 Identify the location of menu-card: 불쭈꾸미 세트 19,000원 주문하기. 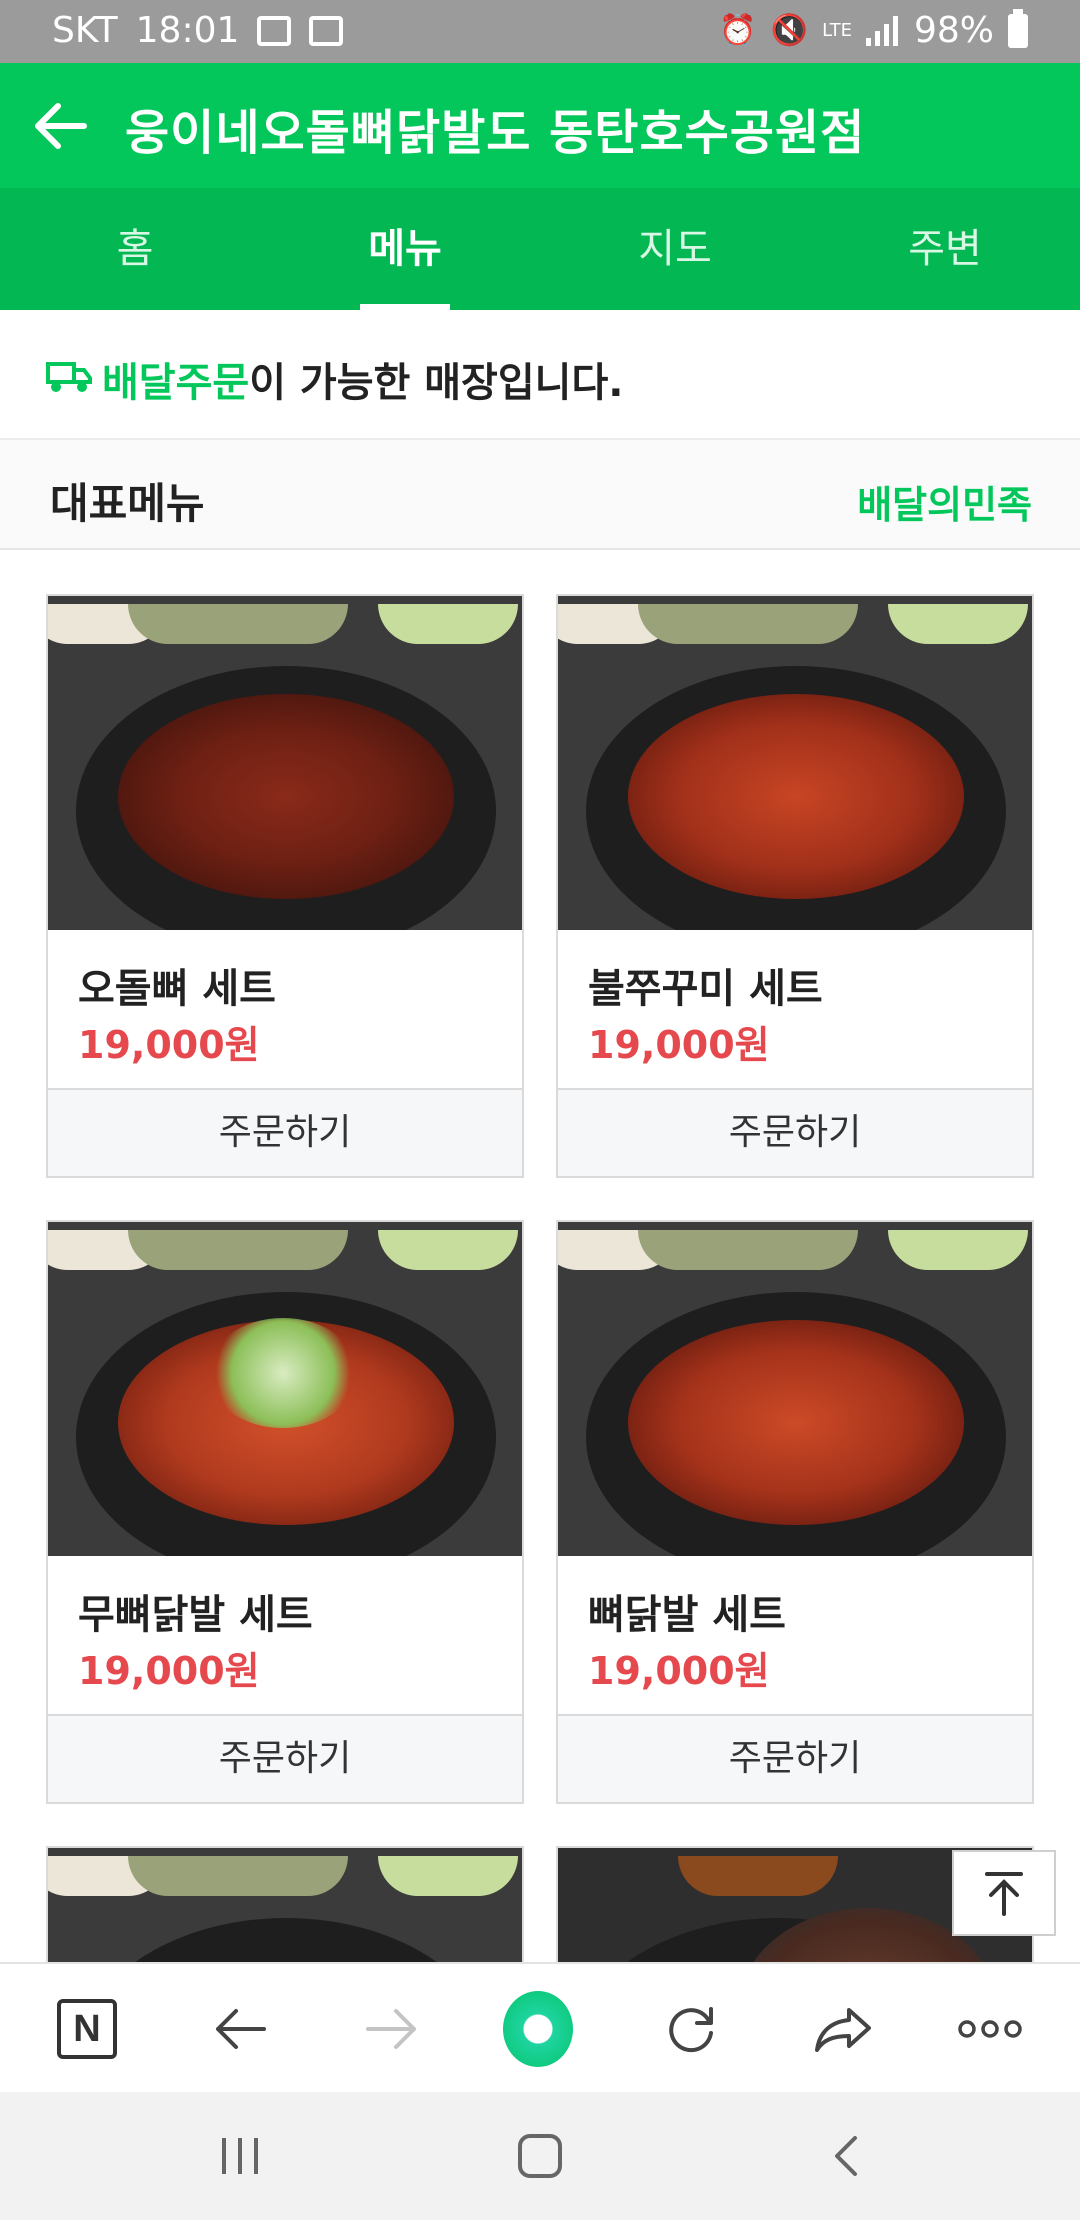
(795, 886).